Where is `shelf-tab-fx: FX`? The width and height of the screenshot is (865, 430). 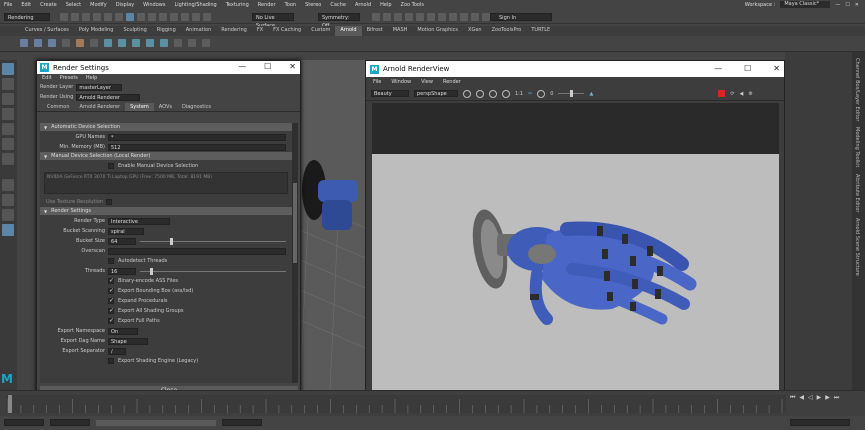 shelf-tab-fx: FX is located at coordinates (260, 31).